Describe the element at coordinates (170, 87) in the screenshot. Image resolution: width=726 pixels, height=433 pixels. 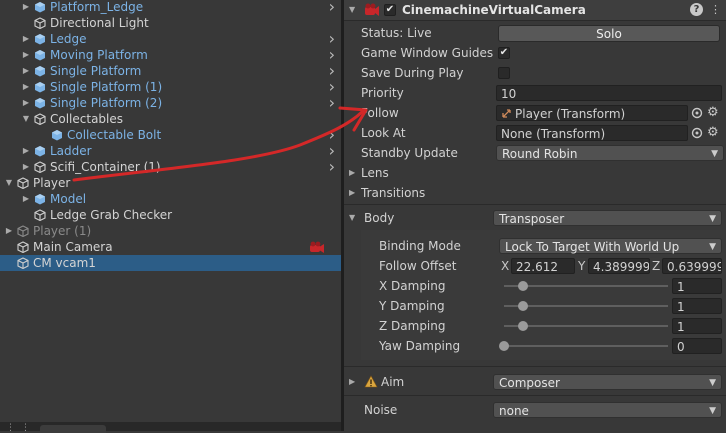
I see `hierarchy-item: ▶ Single Platform (1) ›` at that location.